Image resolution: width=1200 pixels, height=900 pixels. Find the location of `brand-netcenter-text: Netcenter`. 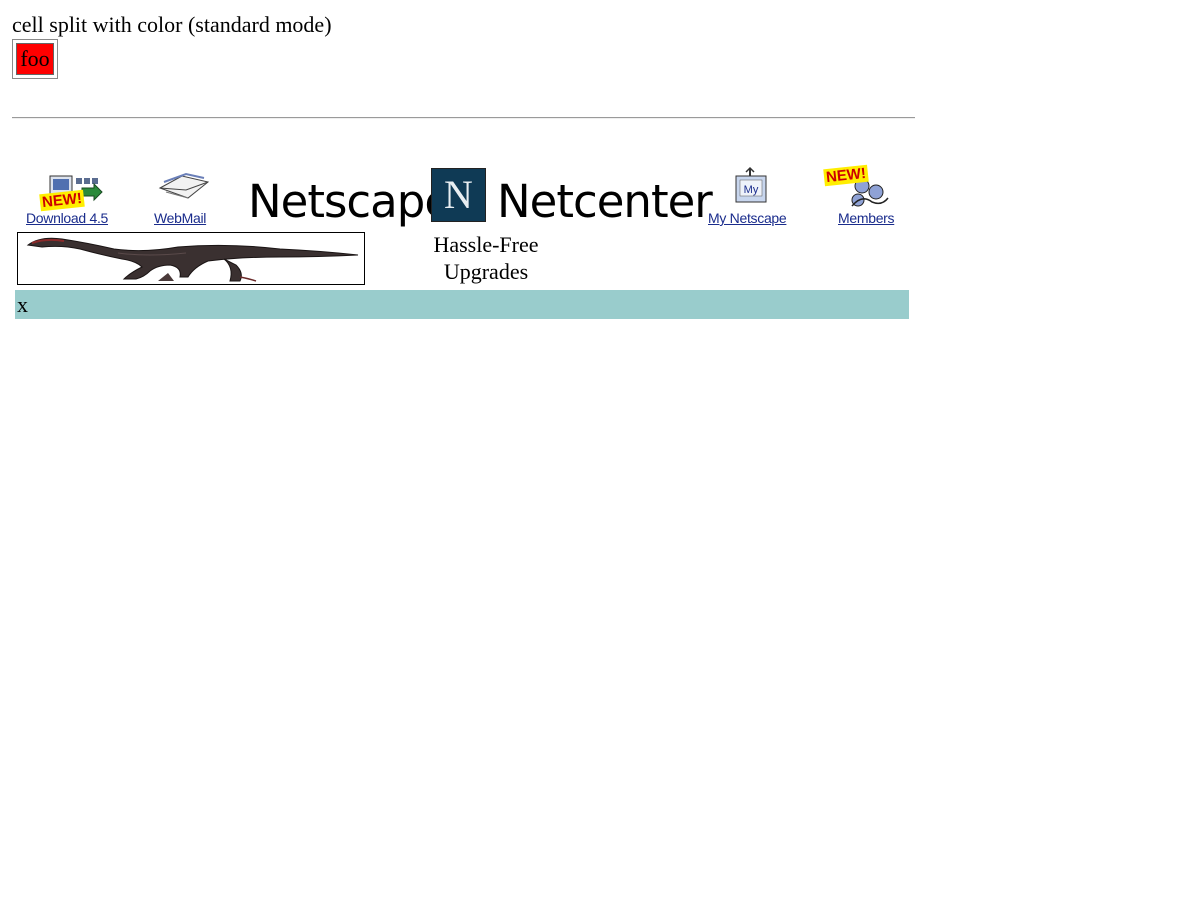

brand-netcenter-text: Netcenter is located at coordinates (605, 201).